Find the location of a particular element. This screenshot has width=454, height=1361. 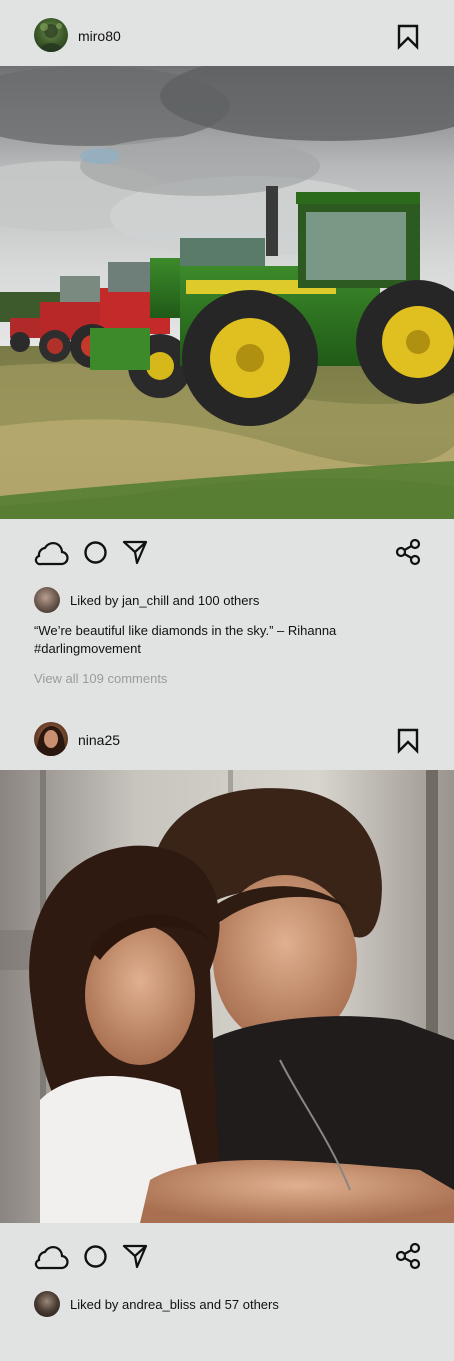

likes-row: Liked by jan_chill and 100 others is located at coordinates (227, 600).